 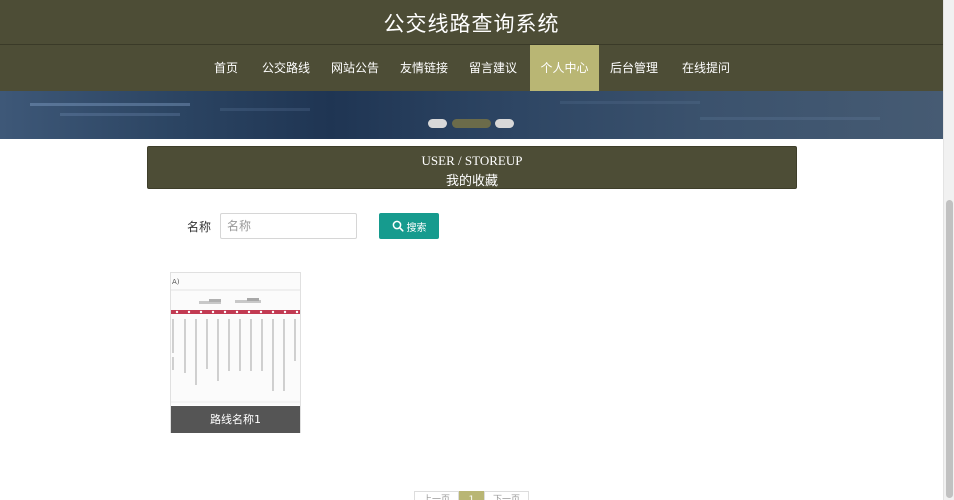 What do you see at coordinates (286, 68) in the screenshot?
I see `nav-item-bus-routes: 公交路线` at bounding box center [286, 68].